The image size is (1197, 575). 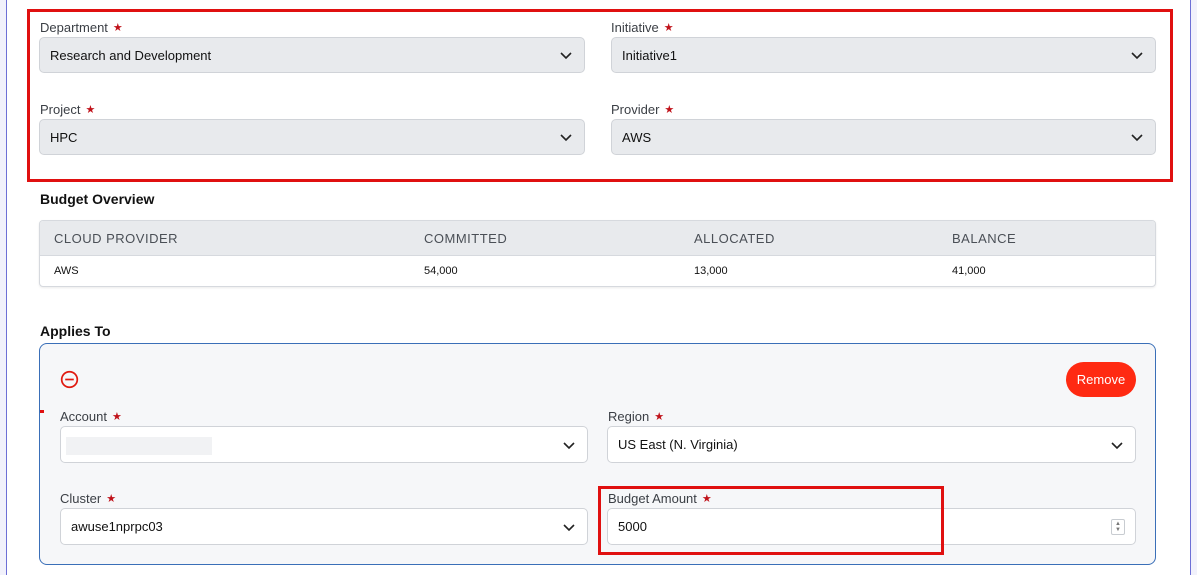 I want to click on cell-committed: 54,000, so click(x=441, y=271).